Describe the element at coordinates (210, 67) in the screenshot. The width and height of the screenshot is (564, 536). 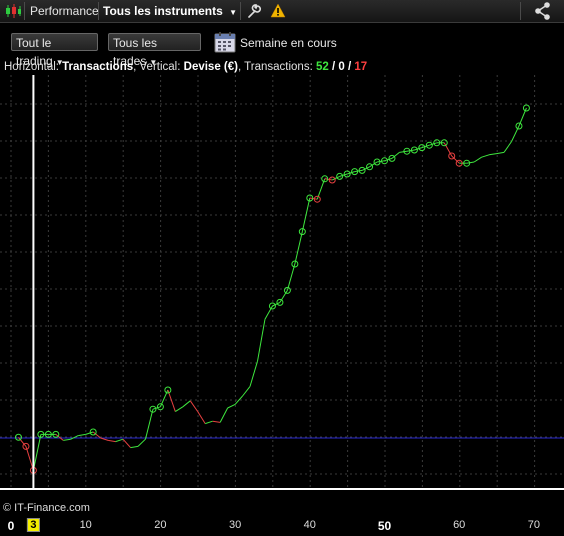
I see `vertical-value: Devise (€)` at that location.